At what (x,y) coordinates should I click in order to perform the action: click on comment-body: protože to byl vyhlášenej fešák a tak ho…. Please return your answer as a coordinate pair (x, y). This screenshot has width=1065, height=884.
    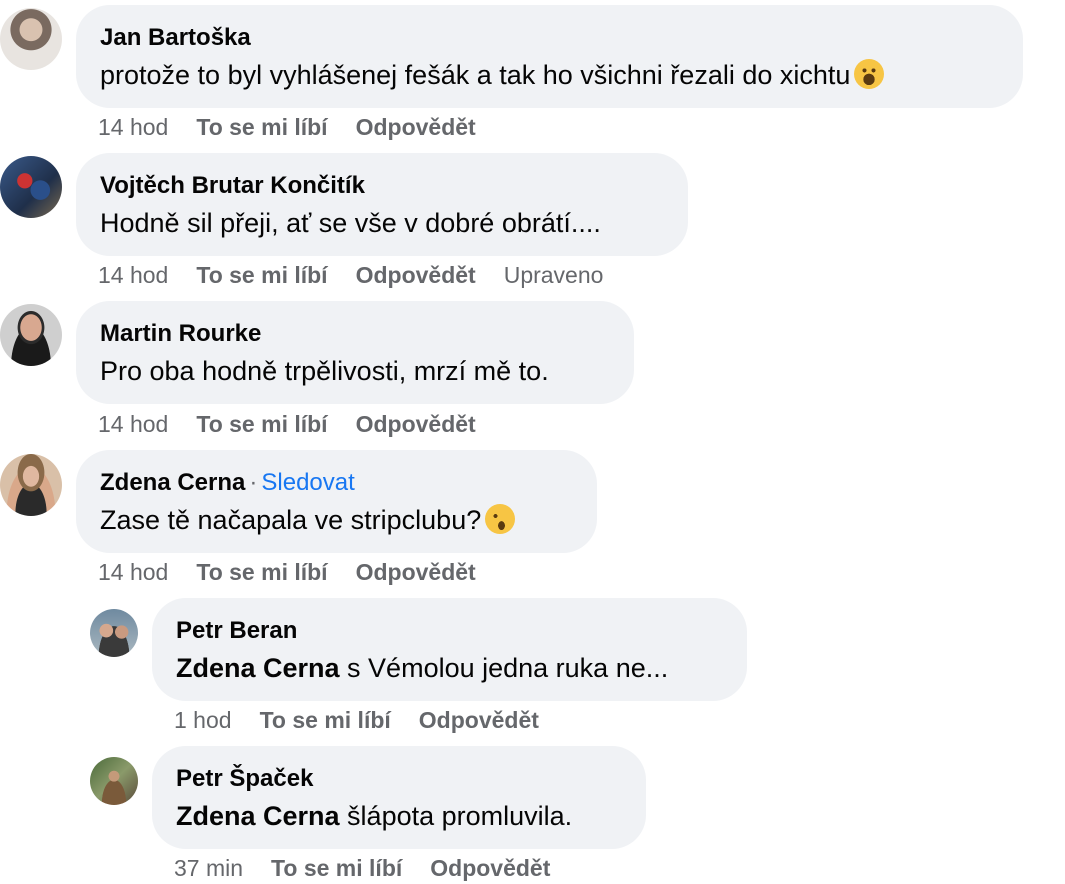
    Looking at the image, I should click on (475, 75).